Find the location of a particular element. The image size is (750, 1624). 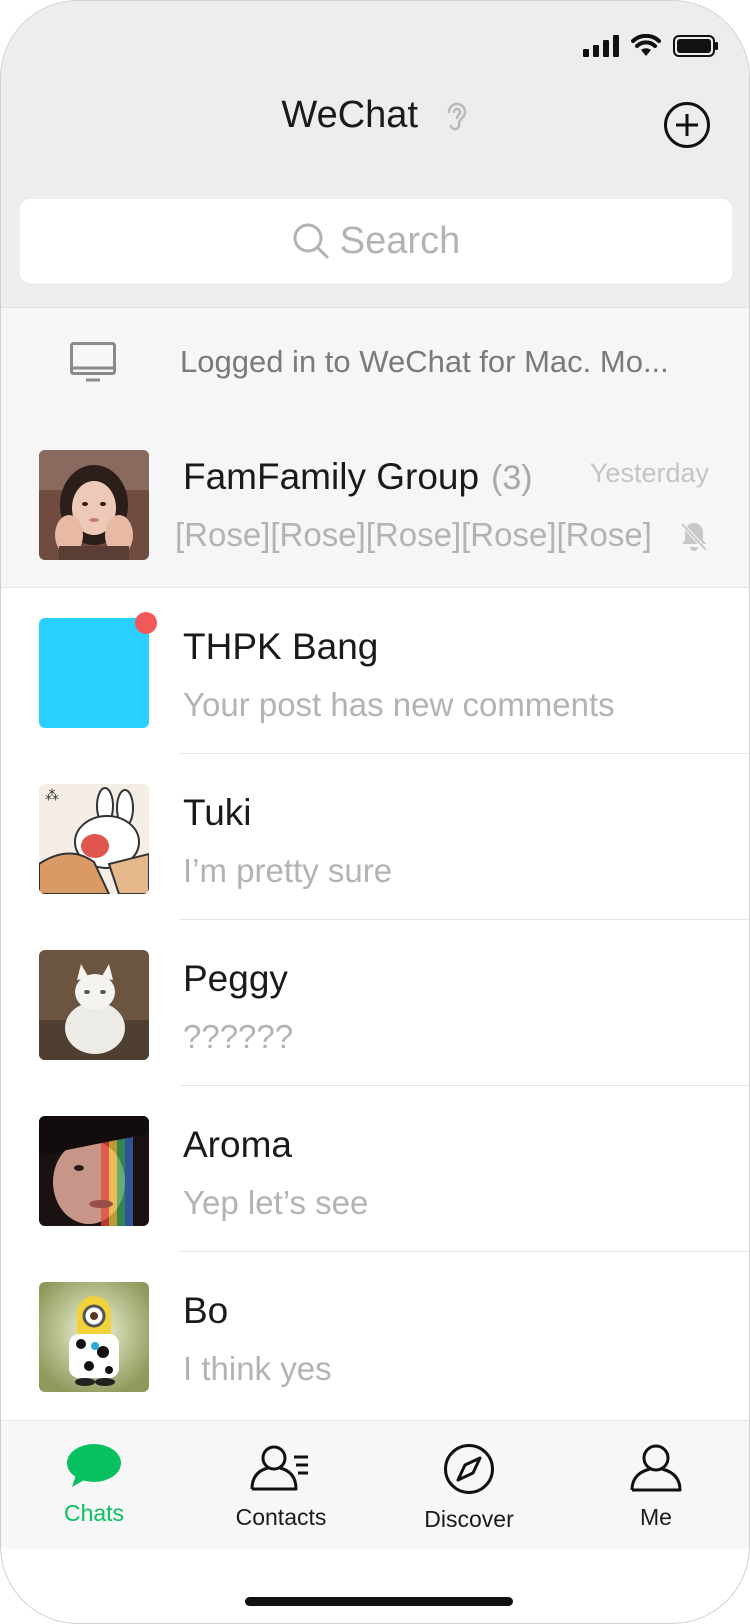

tab-label: Chats is located at coordinates (94, 1513).